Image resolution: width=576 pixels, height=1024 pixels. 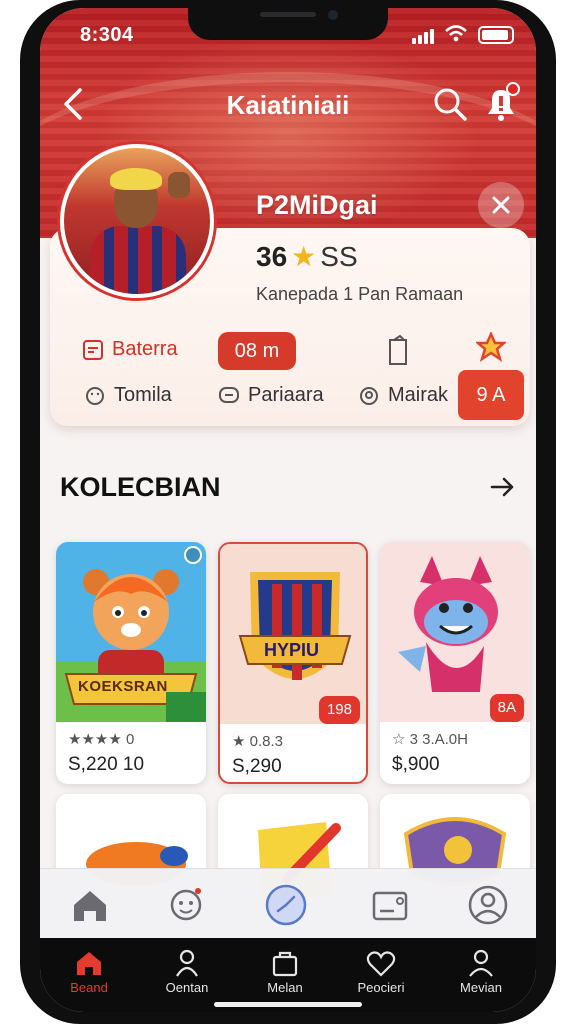 I want to click on star-outline-icon, so click(x=491, y=347).